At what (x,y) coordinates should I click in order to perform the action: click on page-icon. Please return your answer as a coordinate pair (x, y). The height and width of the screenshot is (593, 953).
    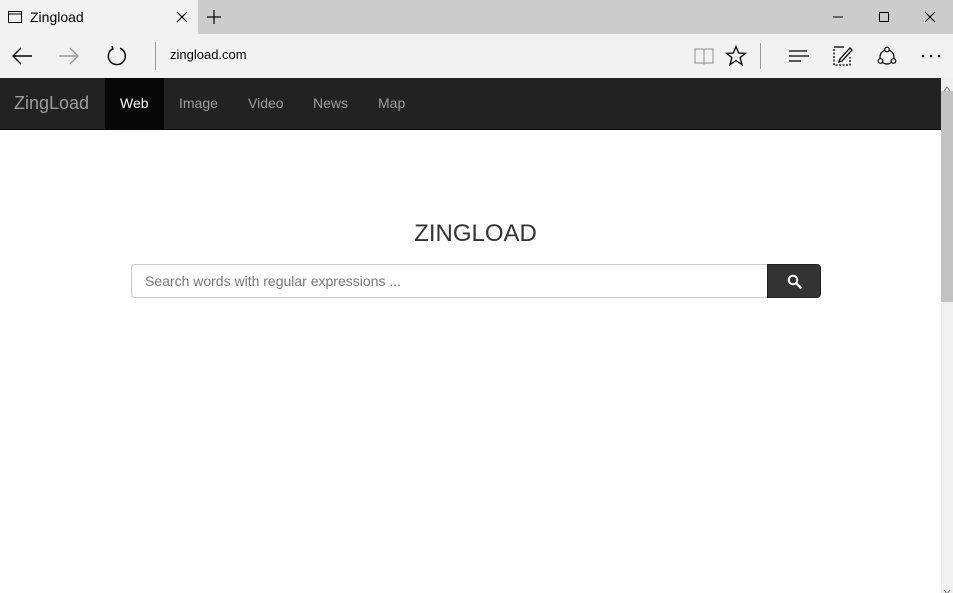
    Looking at the image, I should click on (15, 16).